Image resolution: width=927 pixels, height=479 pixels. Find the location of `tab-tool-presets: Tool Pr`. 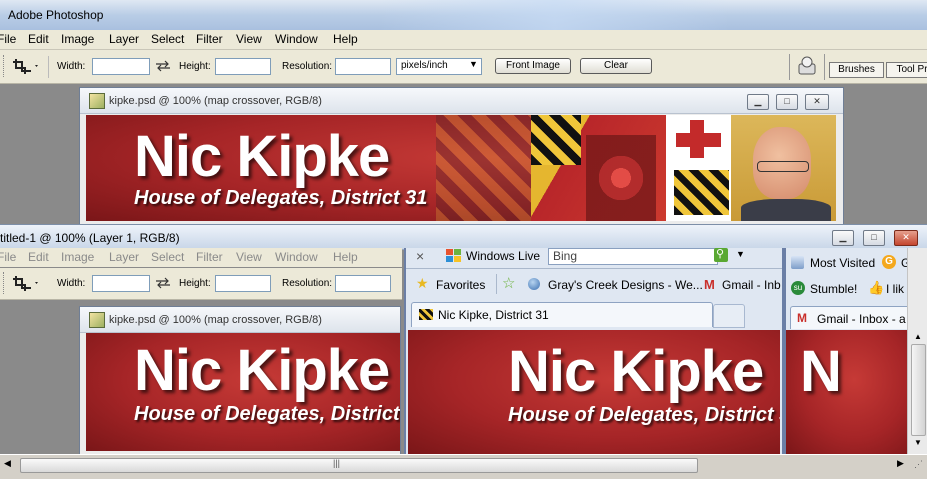

tab-tool-presets: Tool Pr is located at coordinates (906, 70).